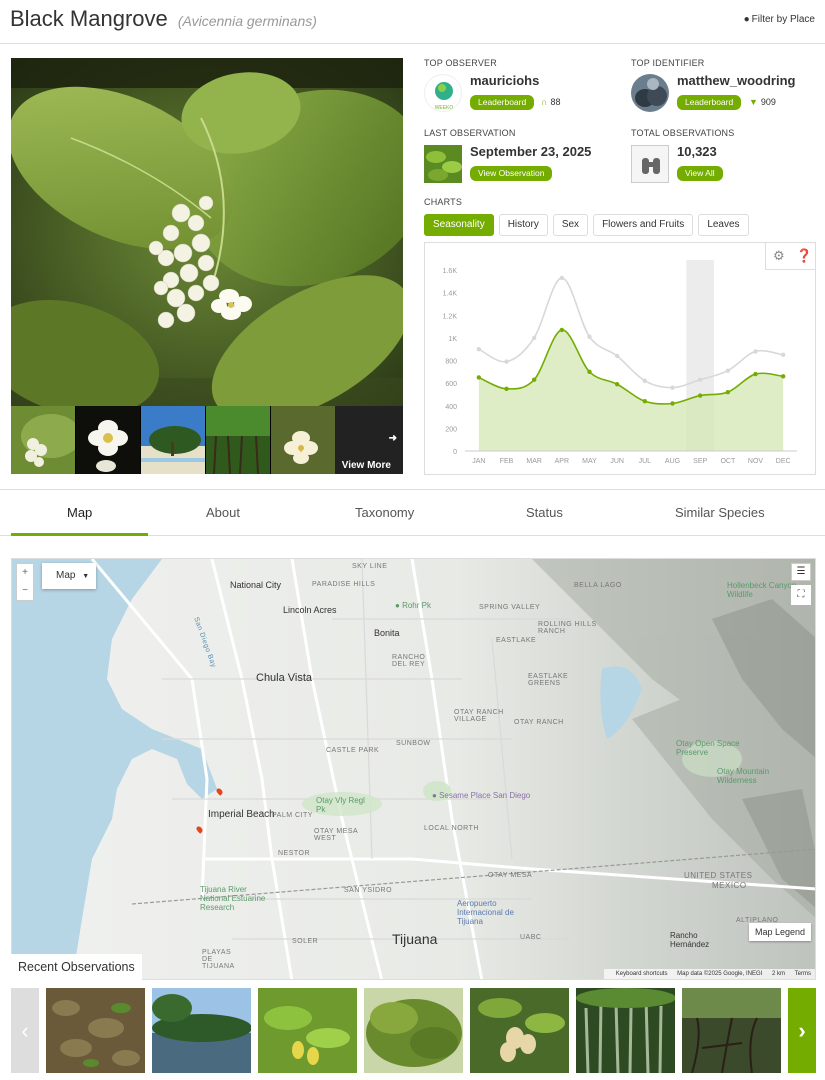  Describe the element at coordinates (723, 225) in the screenshot. I see `chart-tab-leaves: Leaves` at that location.